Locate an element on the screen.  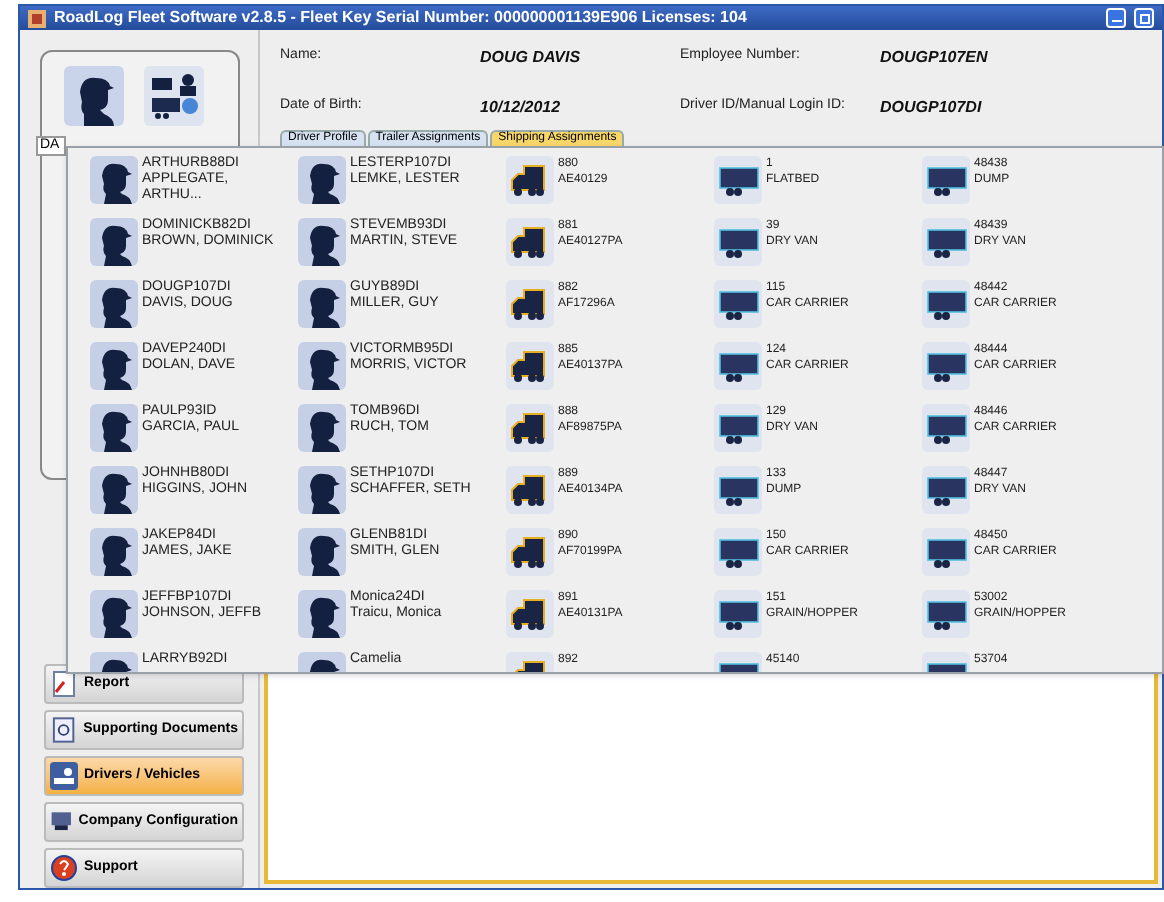
minimize-button is located at coordinates (1116, 18).